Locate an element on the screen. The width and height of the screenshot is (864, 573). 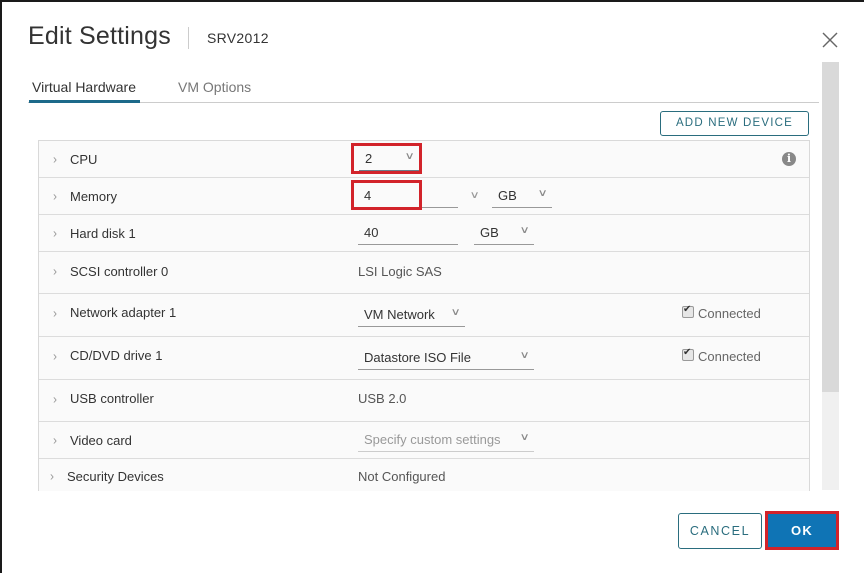
hard-disk-label: Hard disk 1 is located at coordinates (103, 233).